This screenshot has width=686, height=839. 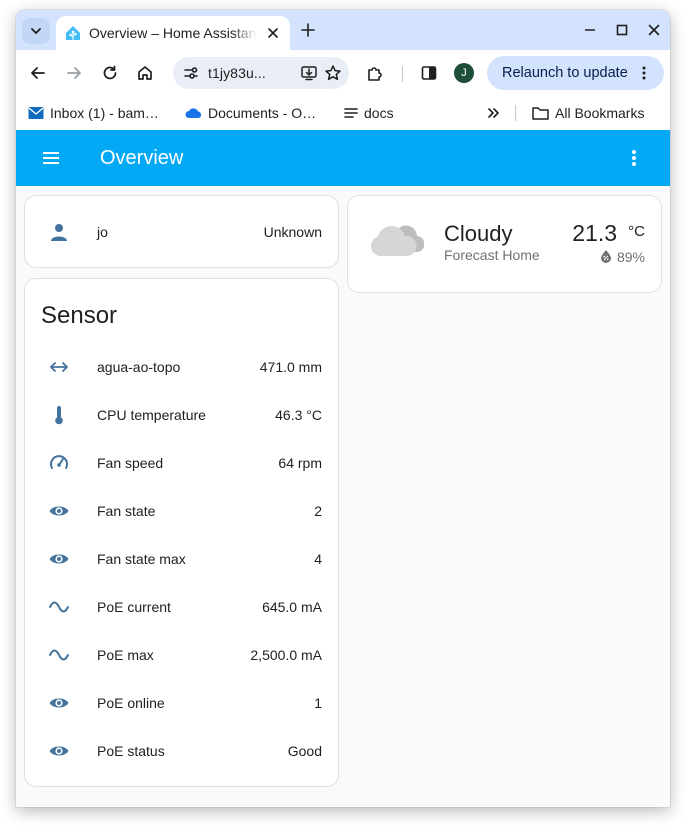 I want to click on tab-search-button, so click(x=36, y=31).